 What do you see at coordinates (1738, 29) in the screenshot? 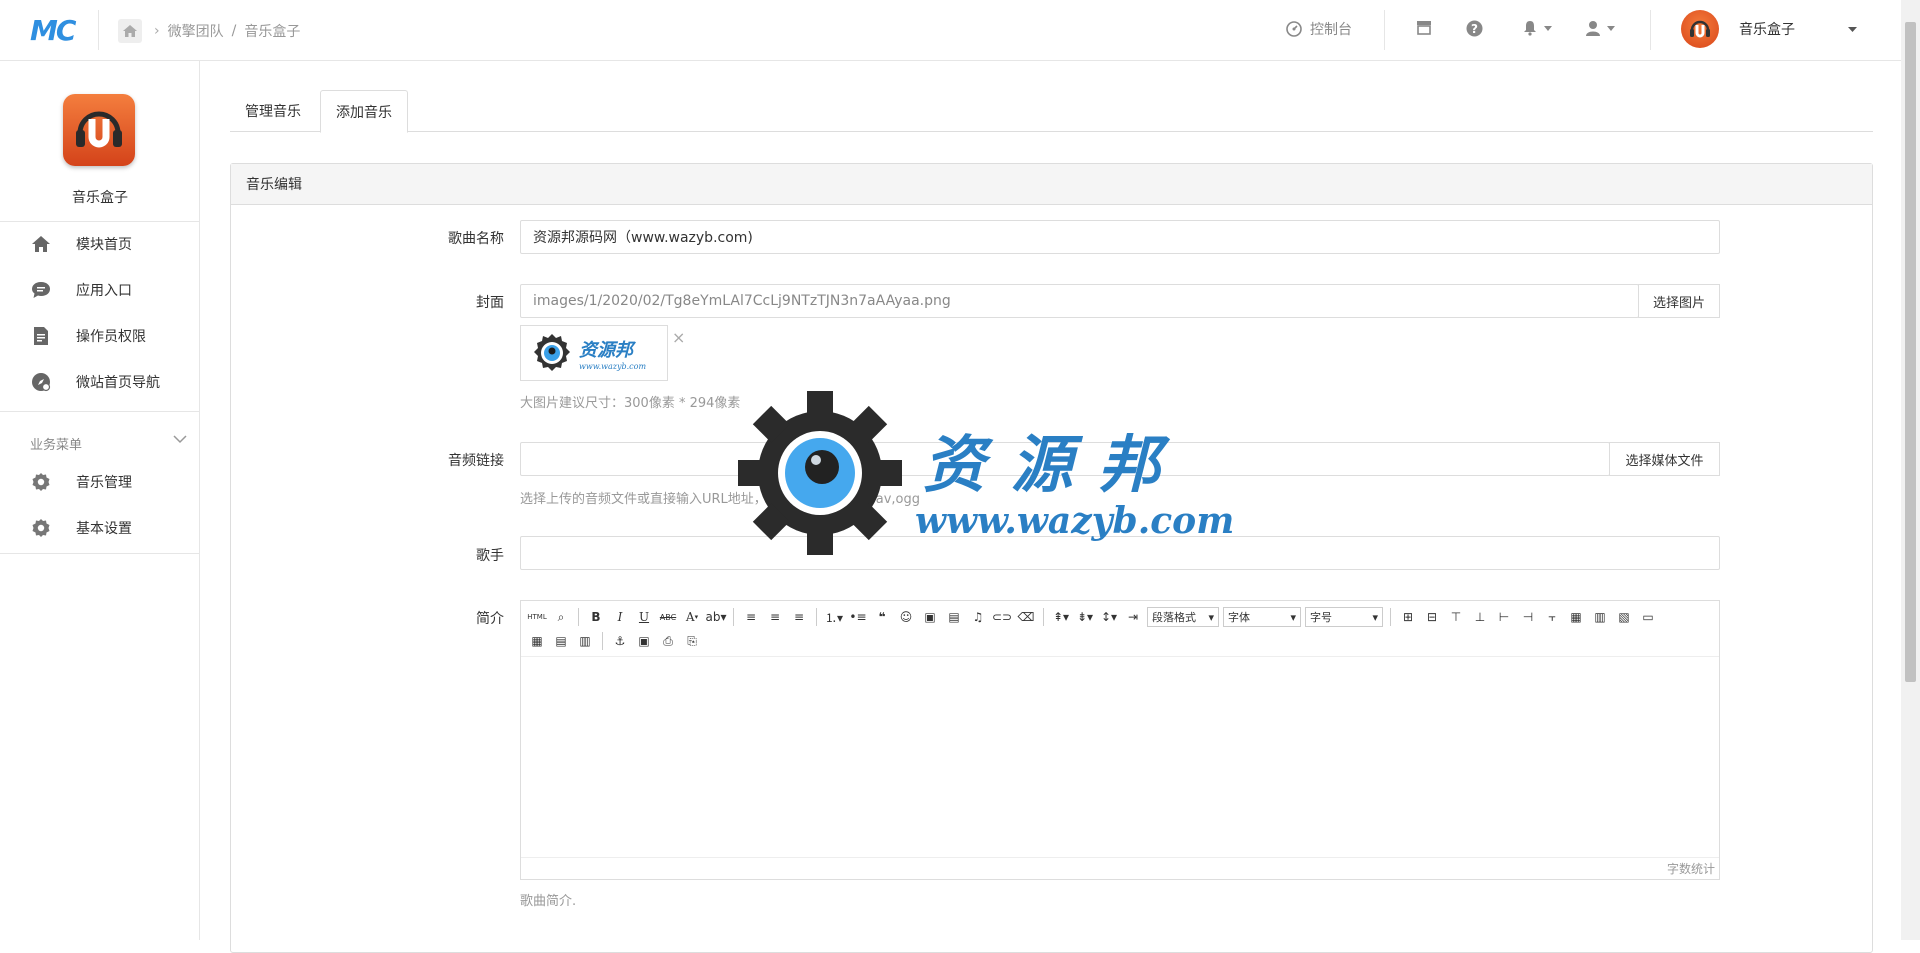
I see `account-switcher: 音乐盒子` at bounding box center [1738, 29].